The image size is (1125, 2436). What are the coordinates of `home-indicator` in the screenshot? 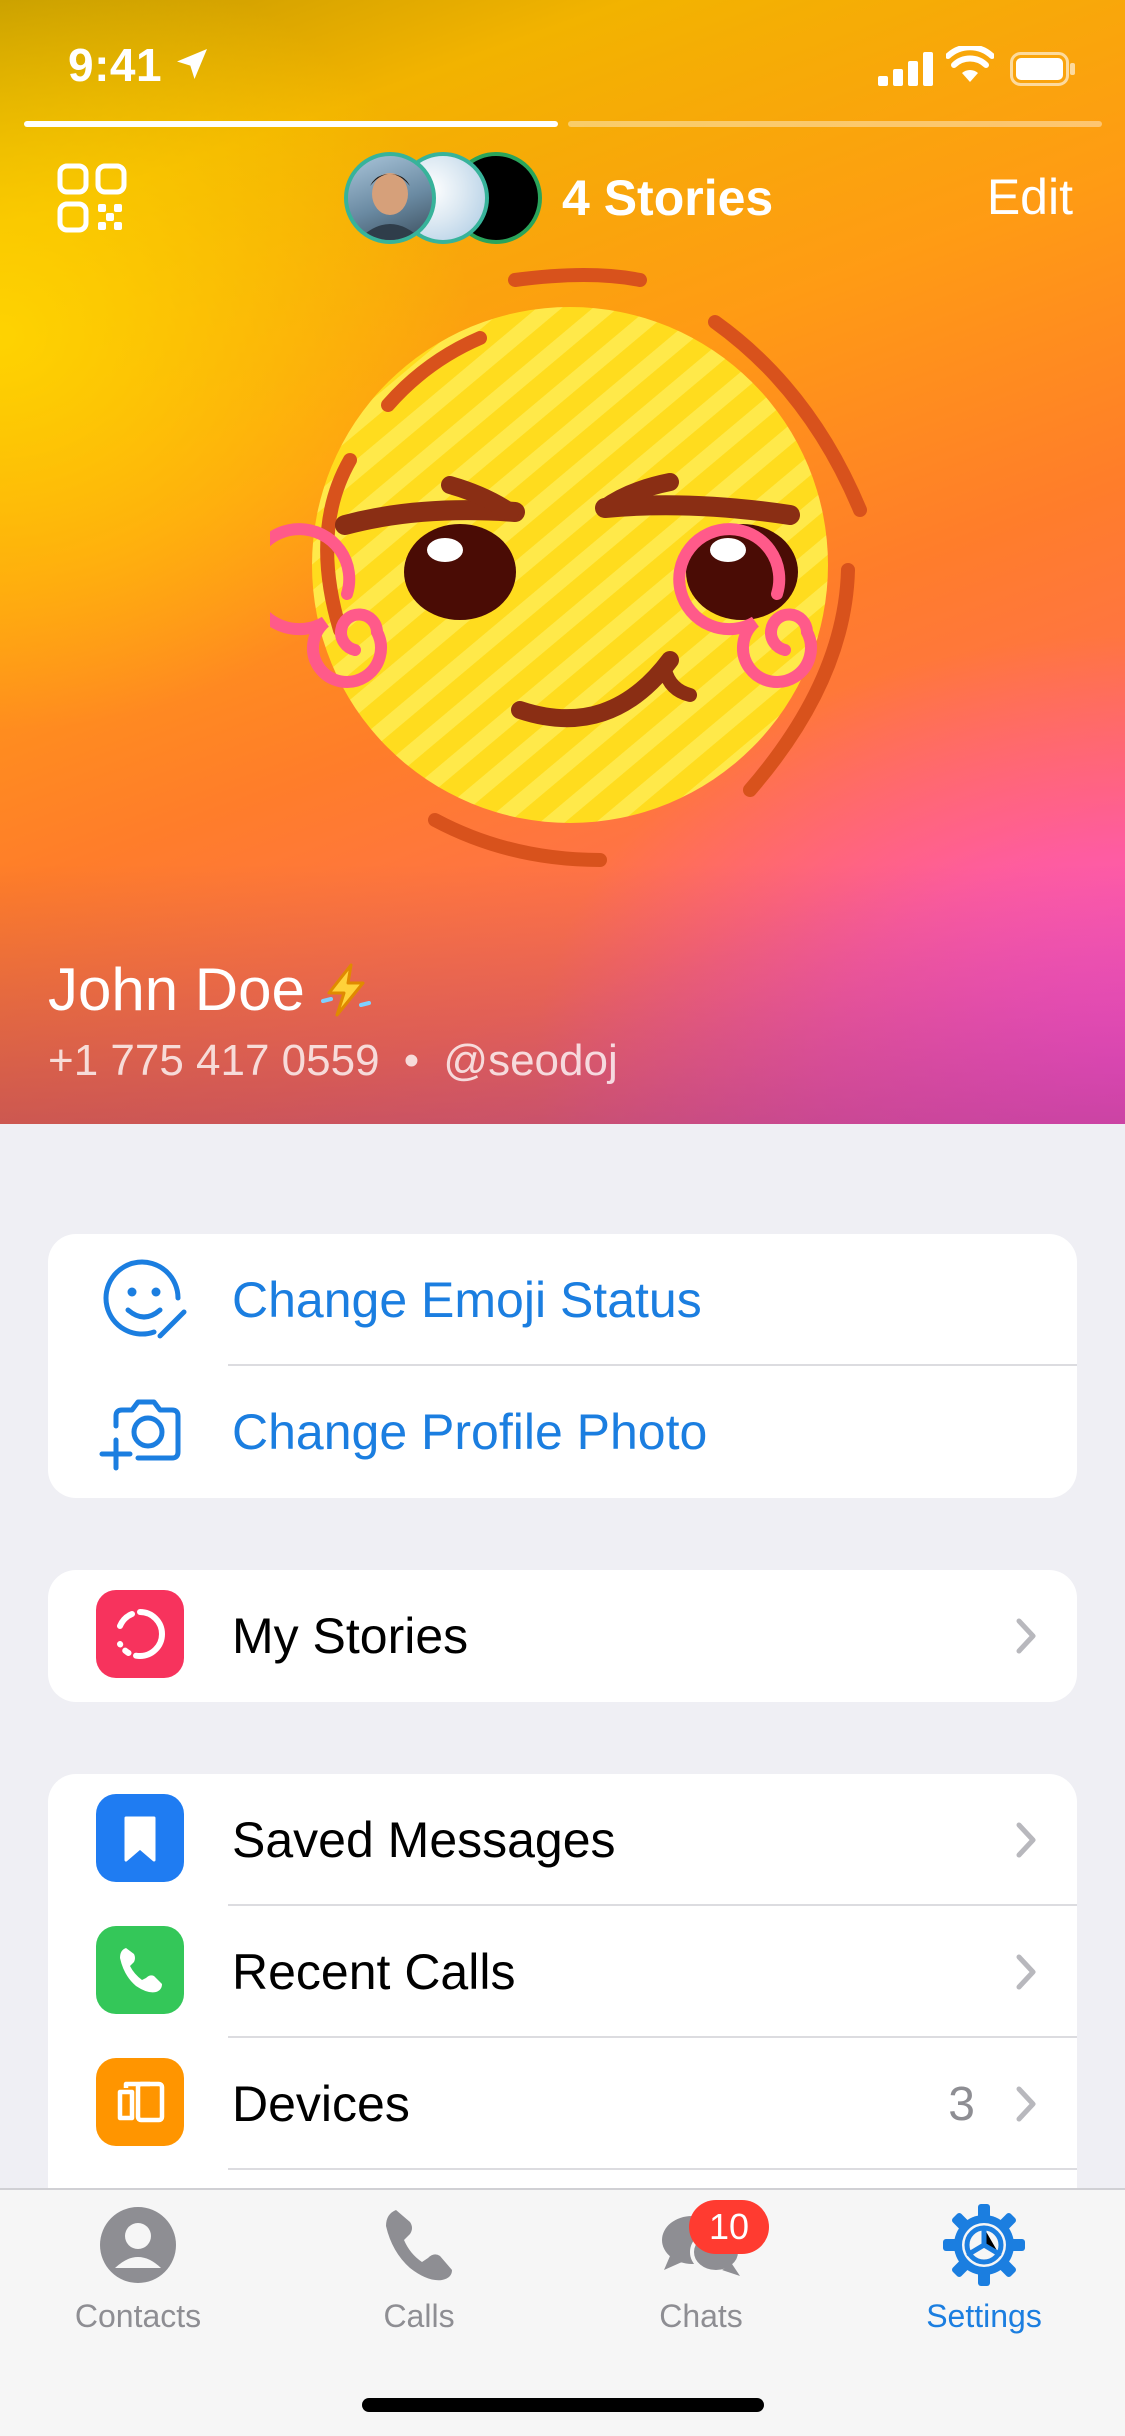 It's located at (563, 2405).